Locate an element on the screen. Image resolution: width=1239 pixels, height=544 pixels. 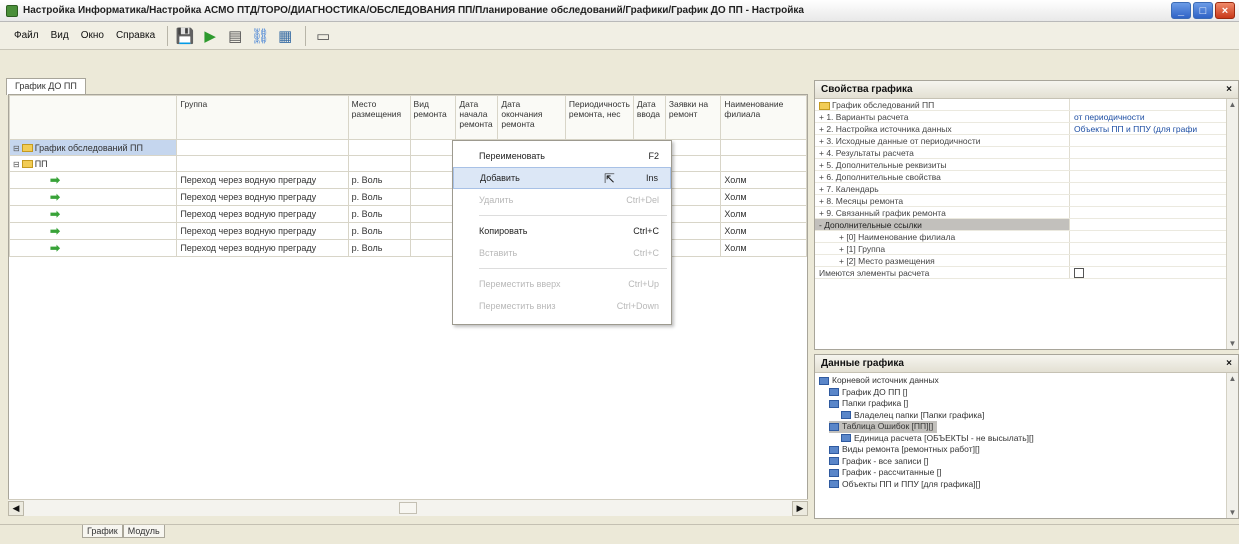
horizontal-scrollbar: ◀ ▶ is located at coordinates (408, 507).